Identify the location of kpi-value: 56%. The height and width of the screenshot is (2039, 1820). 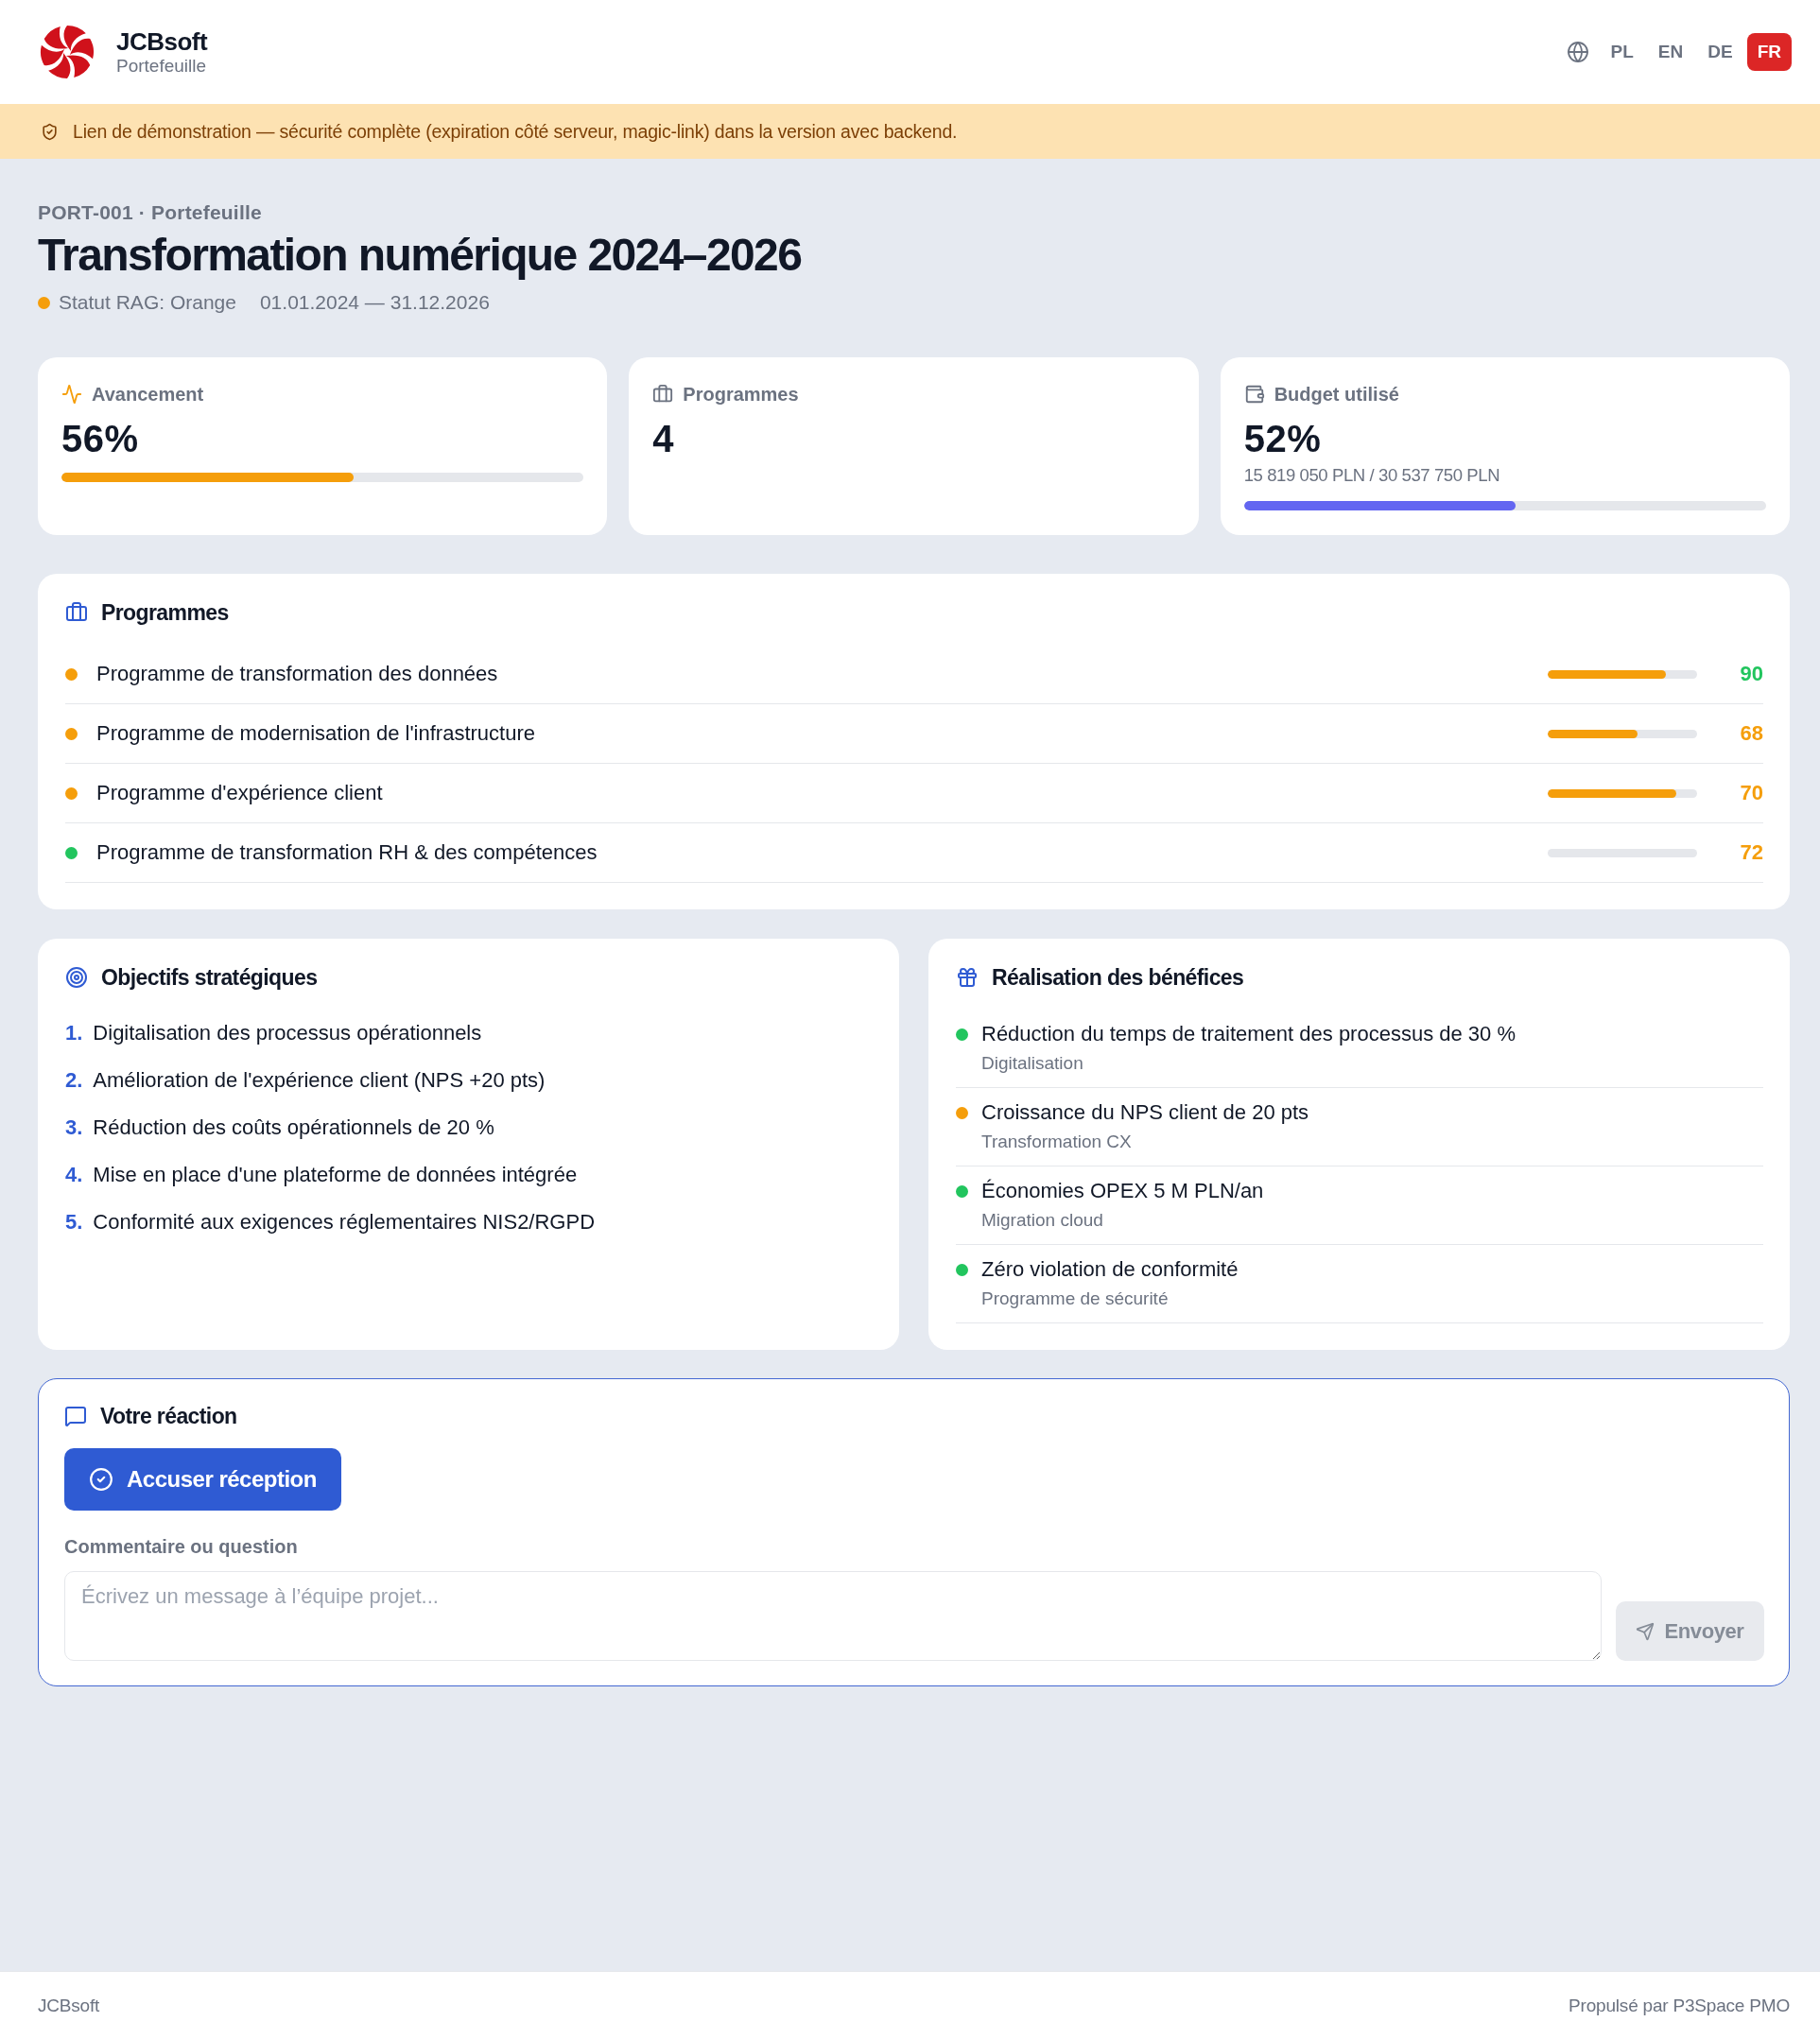
(100, 439).